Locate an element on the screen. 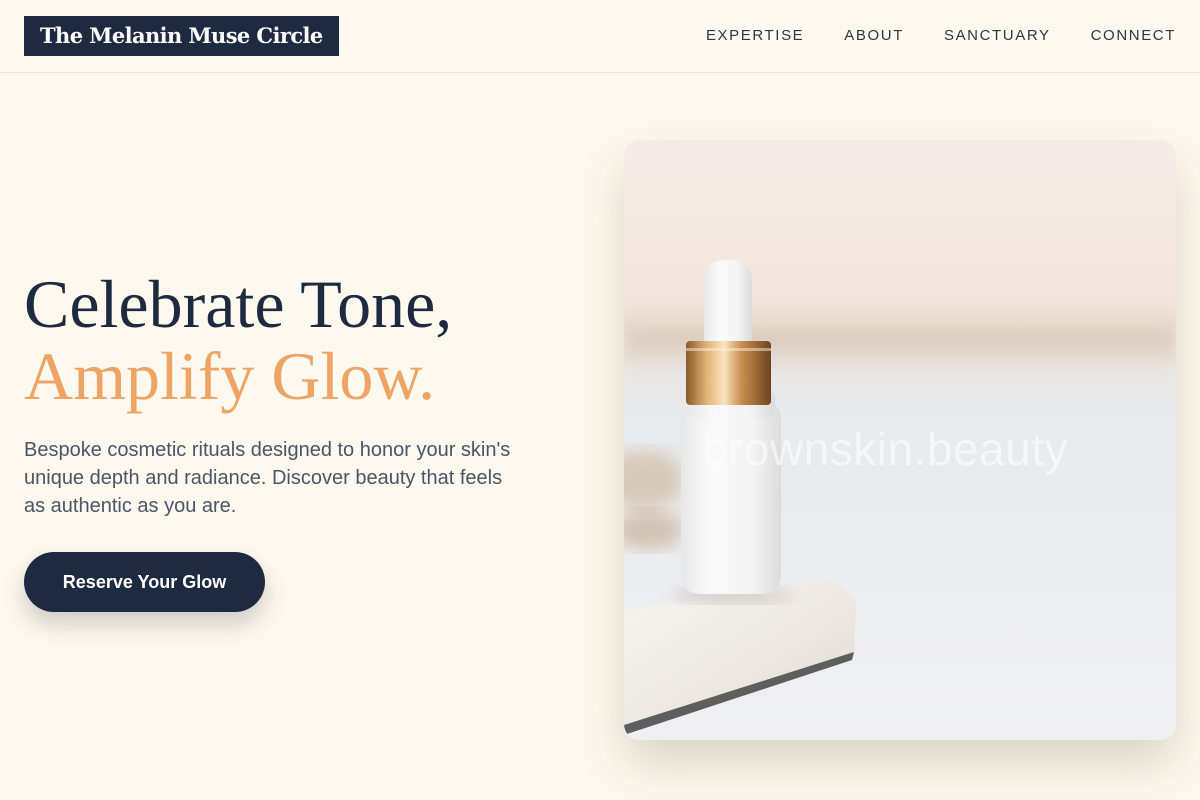 The width and height of the screenshot is (1200, 800). nav-link-about: ABOUT is located at coordinates (874, 36).